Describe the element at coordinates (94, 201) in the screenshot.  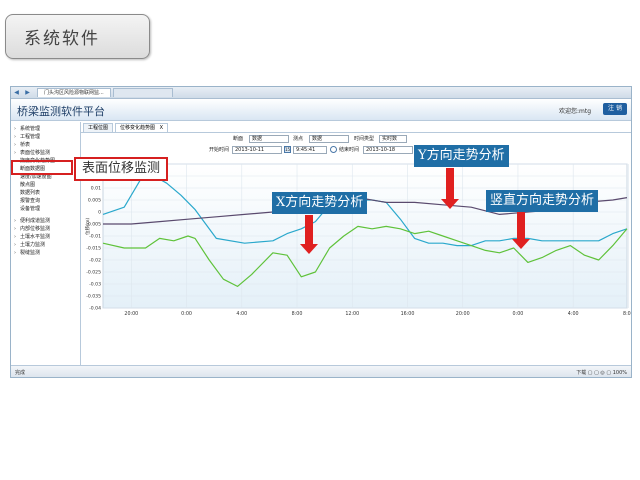
I see `y-tick-label: 0.005` at that location.